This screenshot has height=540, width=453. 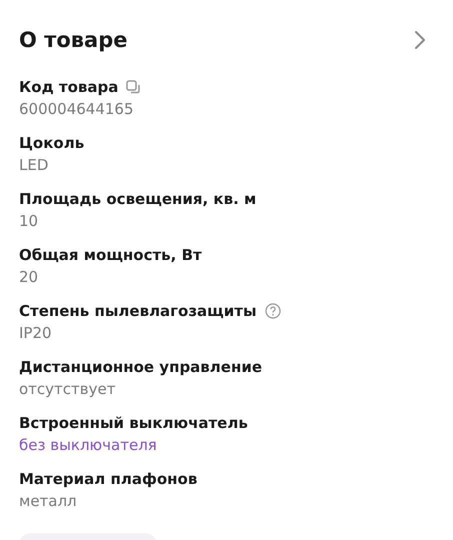 I want to click on copy-icon, so click(x=134, y=87).